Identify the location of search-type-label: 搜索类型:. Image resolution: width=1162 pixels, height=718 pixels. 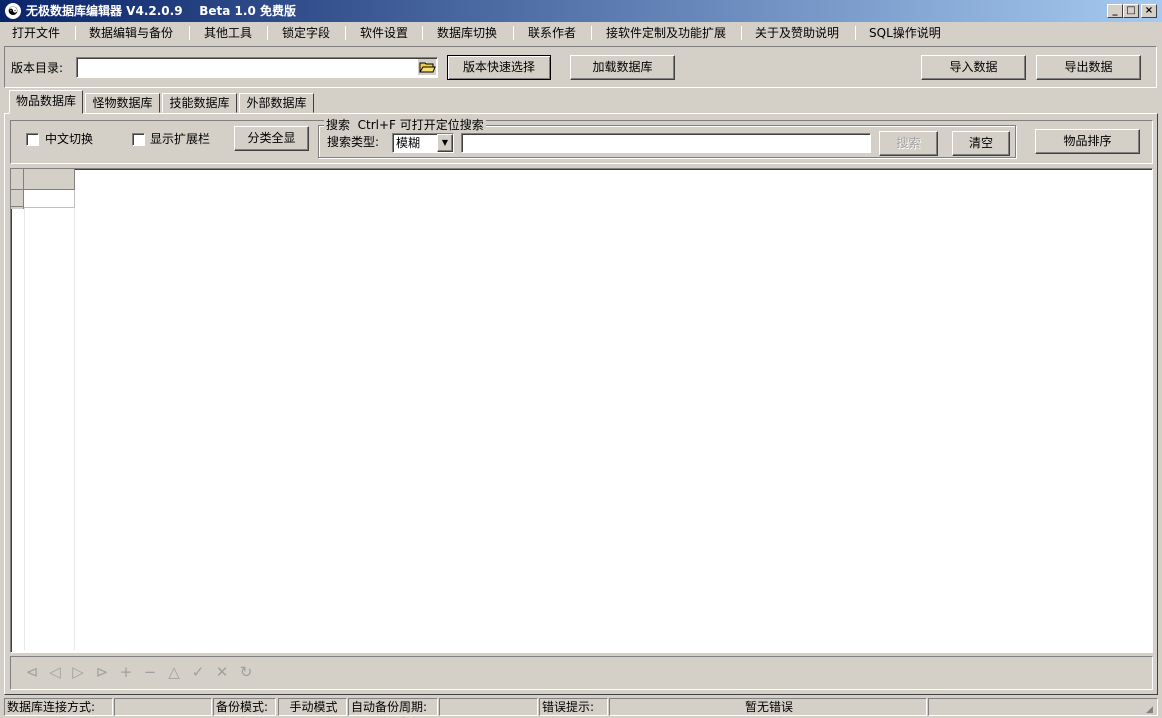
(353, 142).